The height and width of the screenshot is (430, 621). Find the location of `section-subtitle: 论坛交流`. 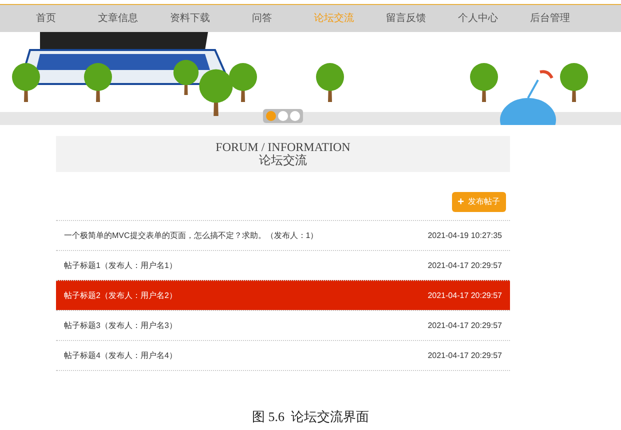

section-subtitle: 论坛交流 is located at coordinates (283, 160).